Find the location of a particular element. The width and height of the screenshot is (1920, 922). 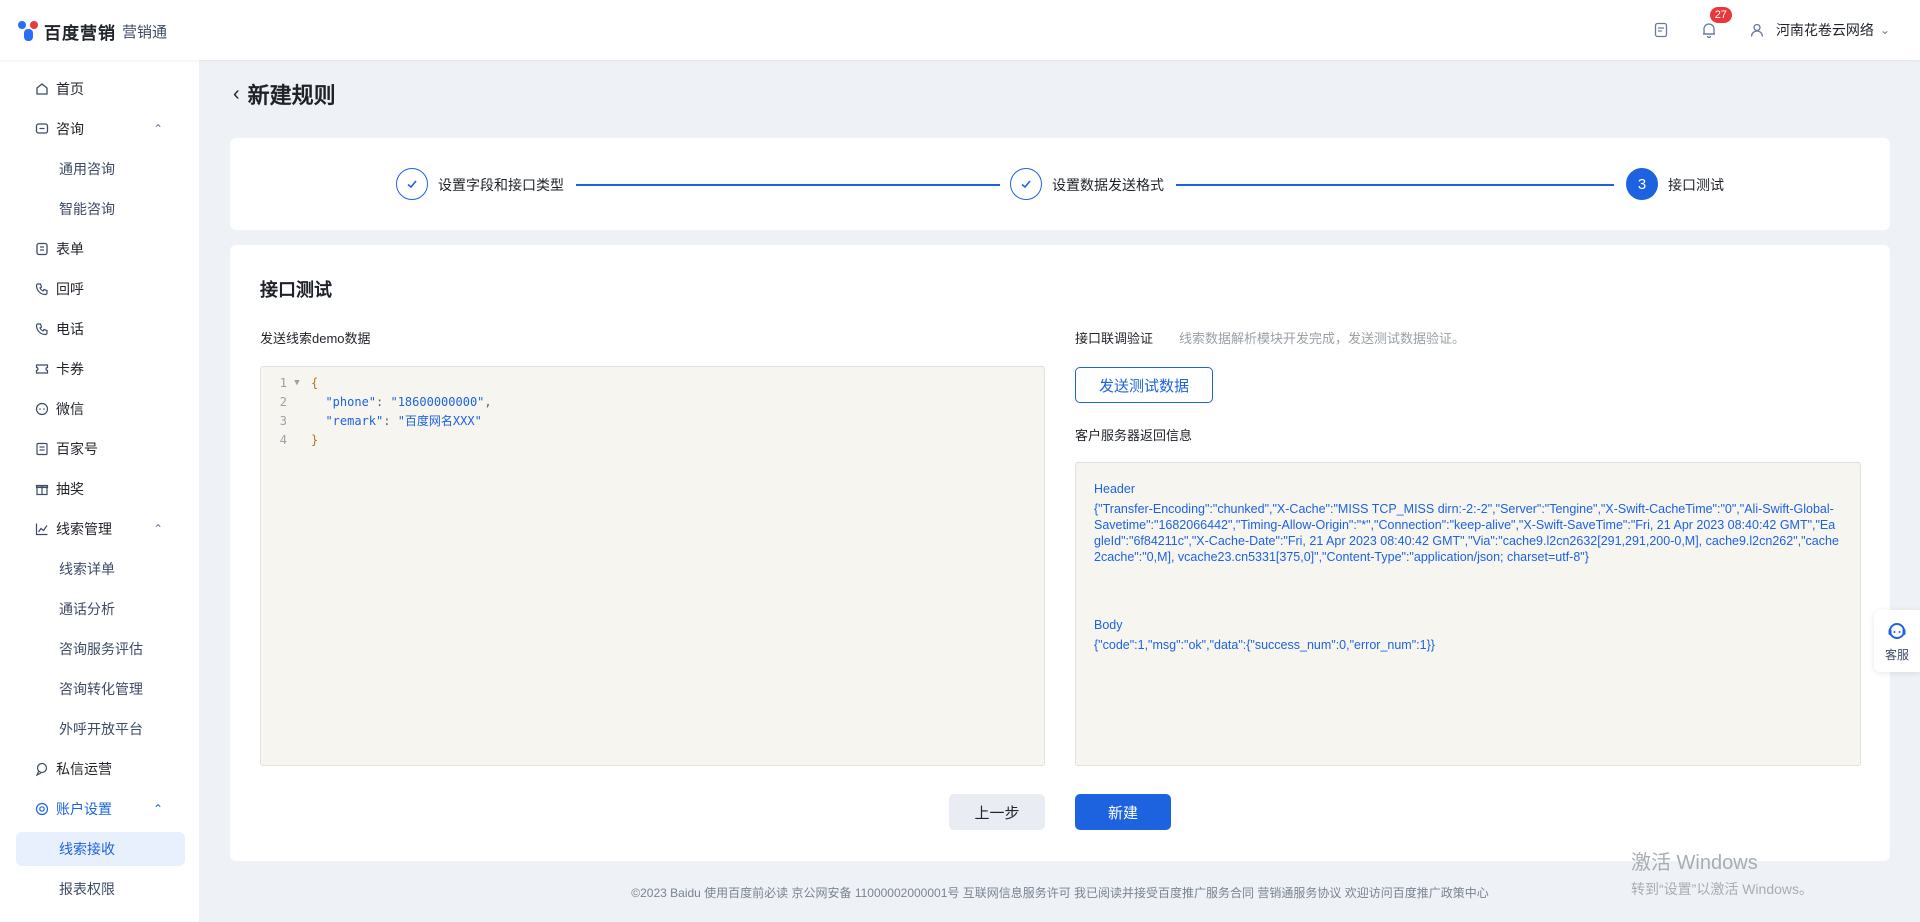

sidebar-item-label: 电话 is located at coordinates (70, 329).